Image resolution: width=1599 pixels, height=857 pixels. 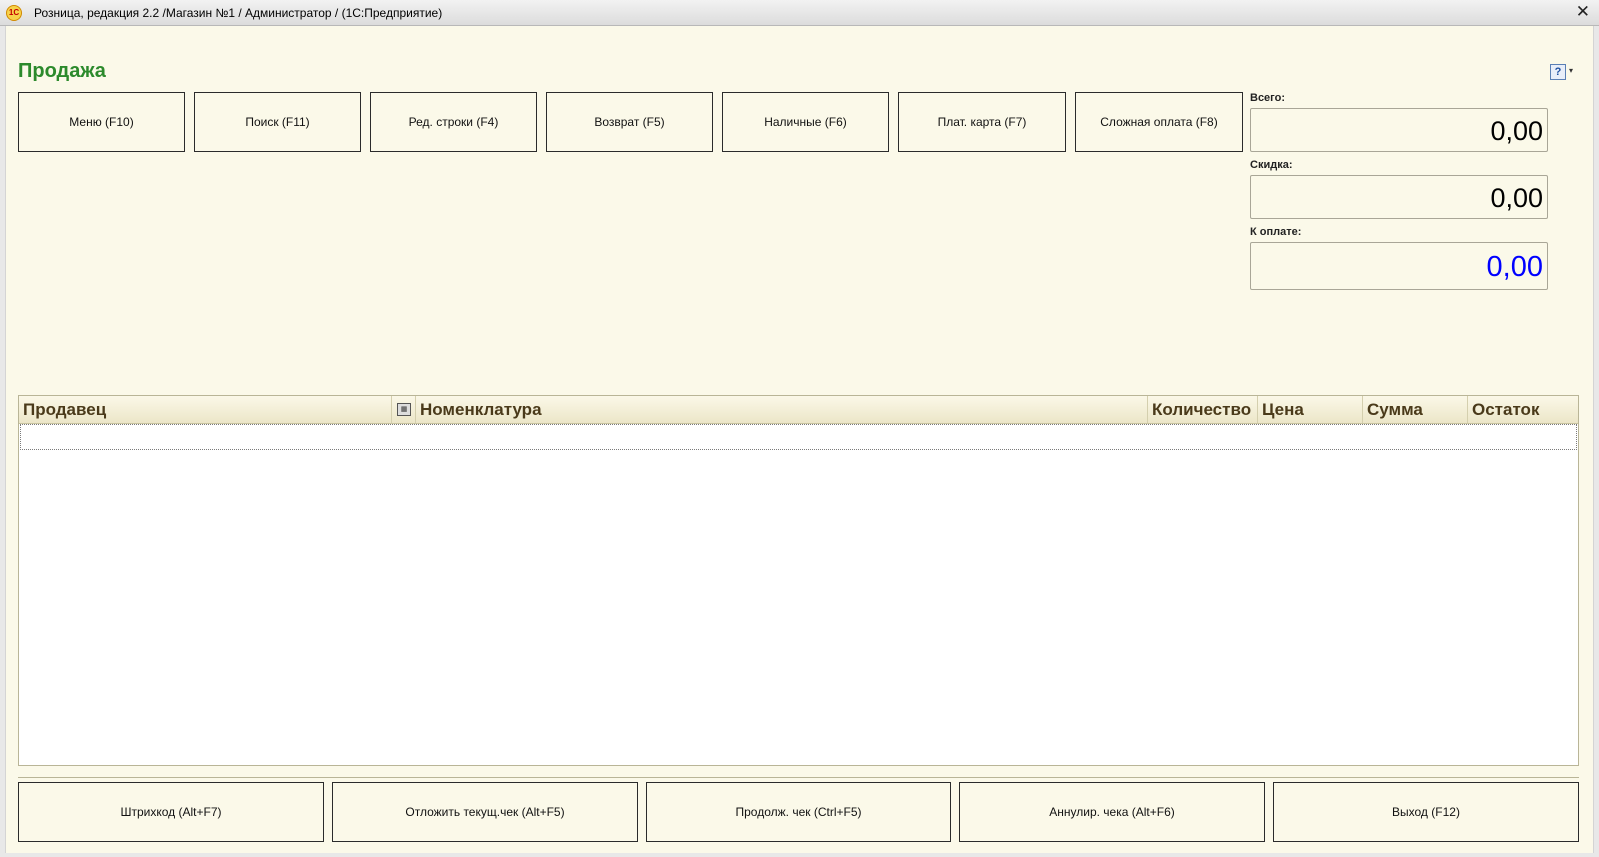 What do you see at coordinates (277, 122) in the screenshot?
I see `search-button: Поиск (F11)` at bounding box center [277, 122].